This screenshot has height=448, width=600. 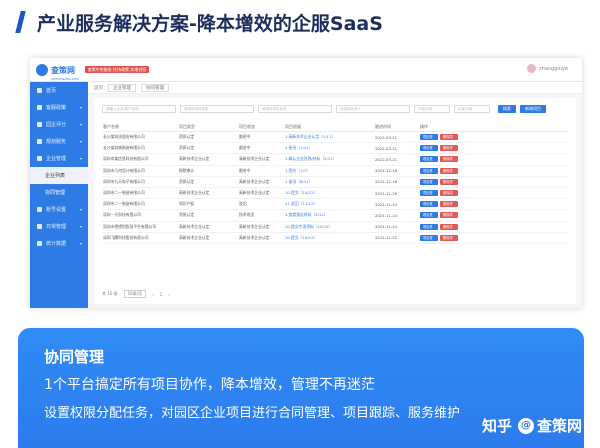 I want to click on filter-owner-select: 请选择负责人, so click(x=373, y=109).